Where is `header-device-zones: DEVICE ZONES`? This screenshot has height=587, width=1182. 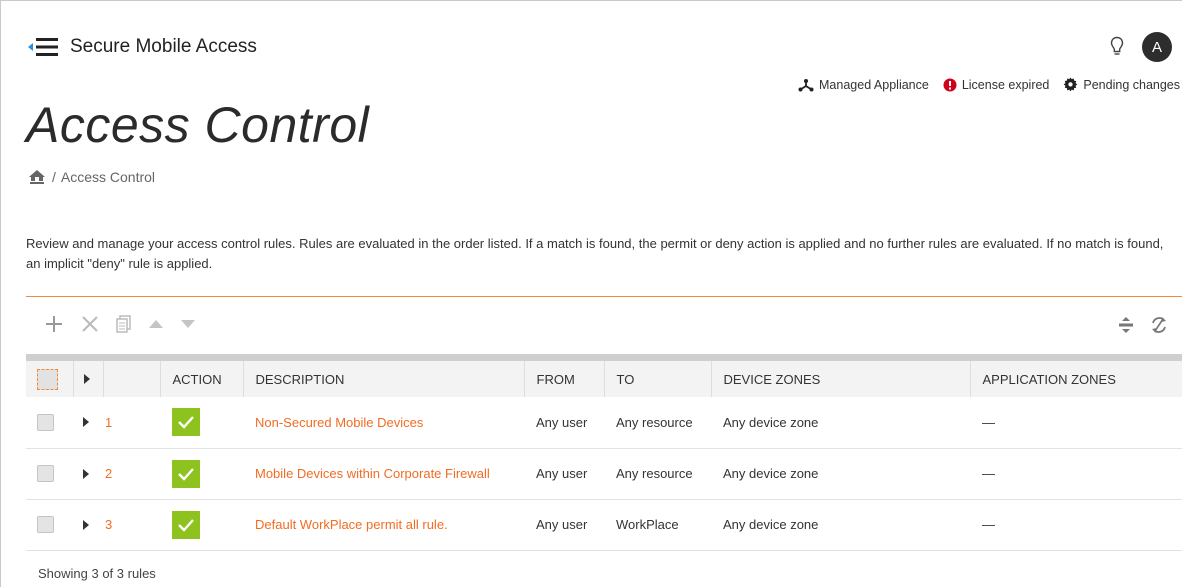 header-device-zones: DEVICE ZONES is located at coordinates (841, 379).